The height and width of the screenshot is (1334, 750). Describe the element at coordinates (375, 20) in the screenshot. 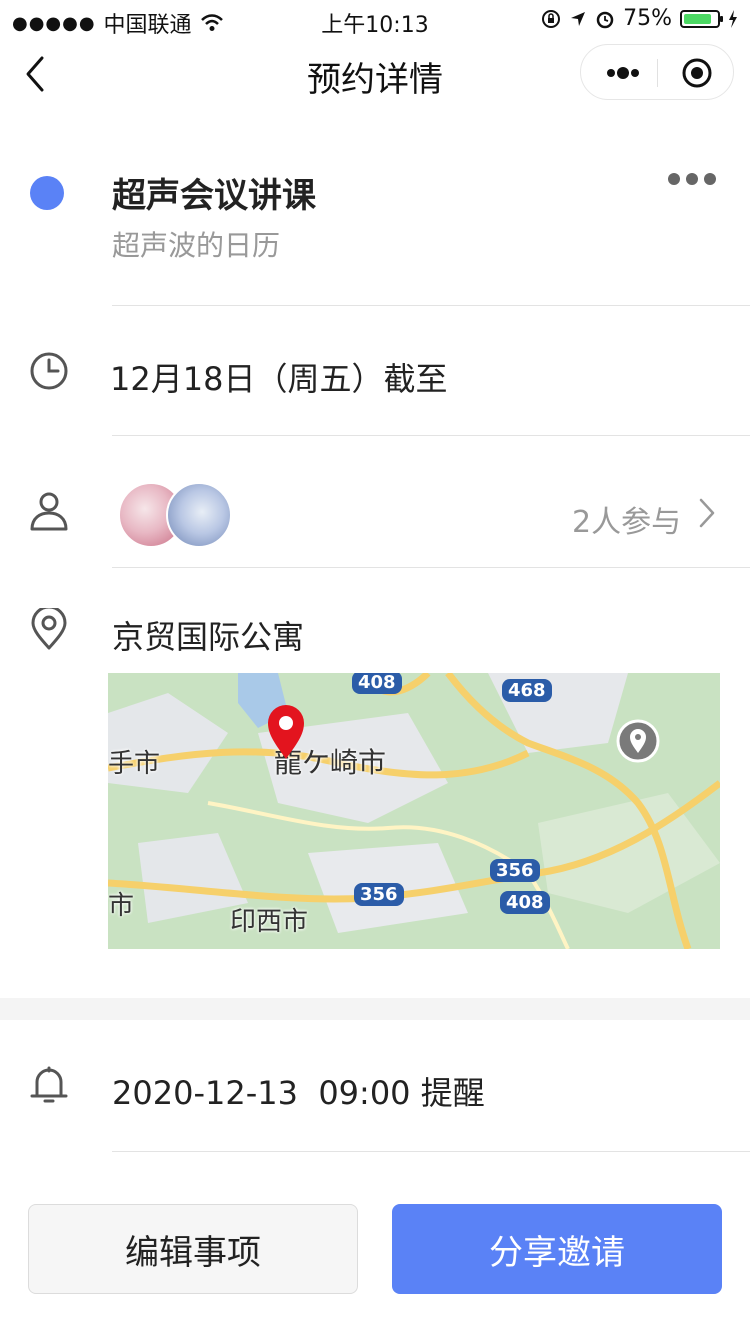

I see `status-bar: ●●●●● 中国联通 上午10:13 75%` at that location.